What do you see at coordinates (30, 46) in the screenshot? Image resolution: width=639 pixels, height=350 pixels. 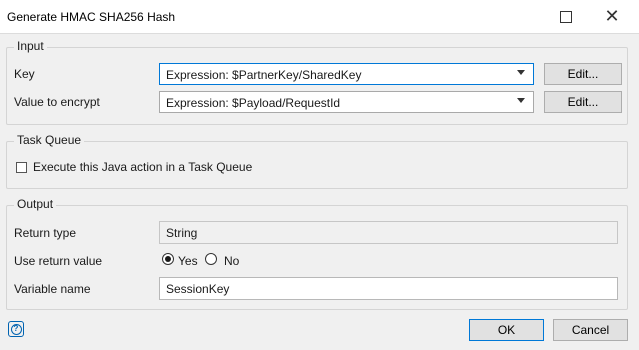 I see `input-group-legend: Input` at bounding box center [30, 46].